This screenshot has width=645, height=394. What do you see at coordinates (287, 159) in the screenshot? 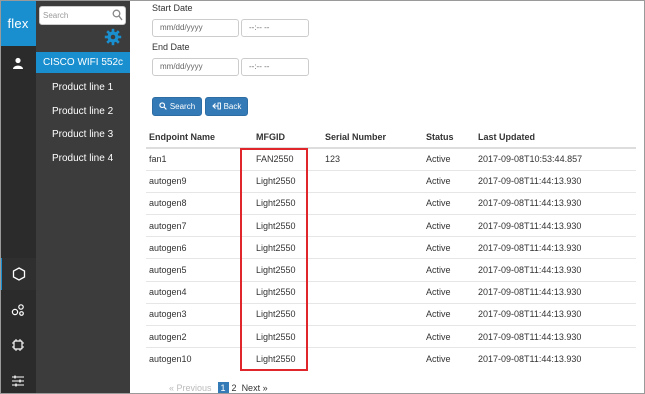
I see `table-cell: FAN2550` at bounding box center [287, 159].